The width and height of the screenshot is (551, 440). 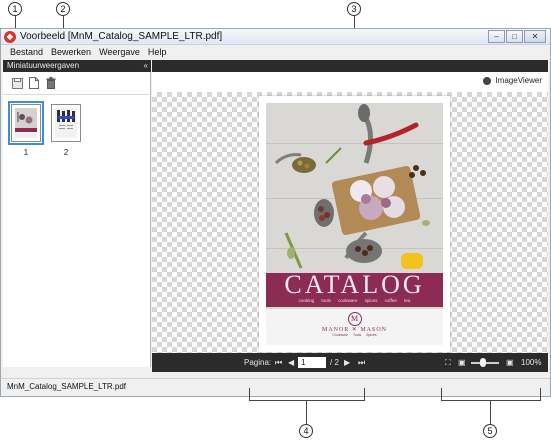 What do you see at coordinates (531, 362) in the screenshot?
I see `zoom-level: 100%` at bounding box center [531, 362].